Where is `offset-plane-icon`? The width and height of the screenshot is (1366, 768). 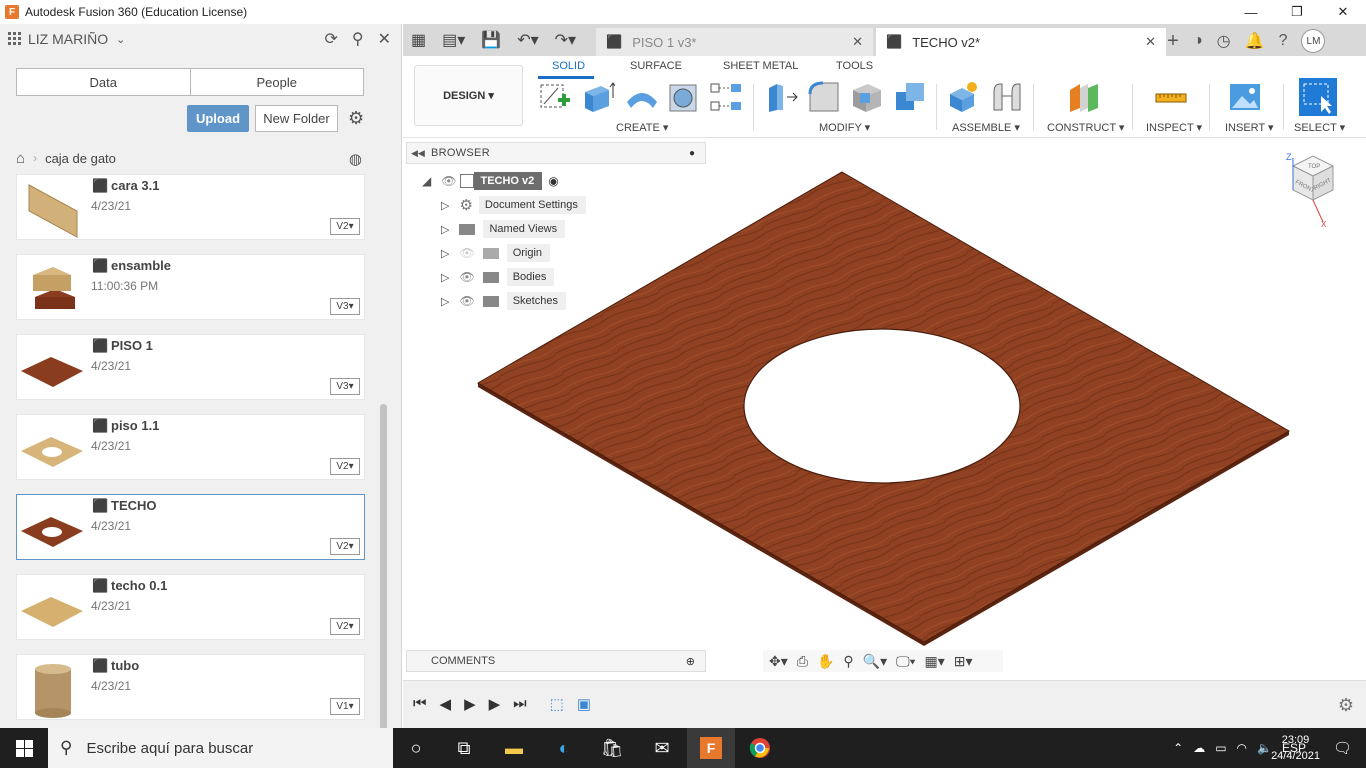 offset-plane-icon is located at coordinates (1083, 97).